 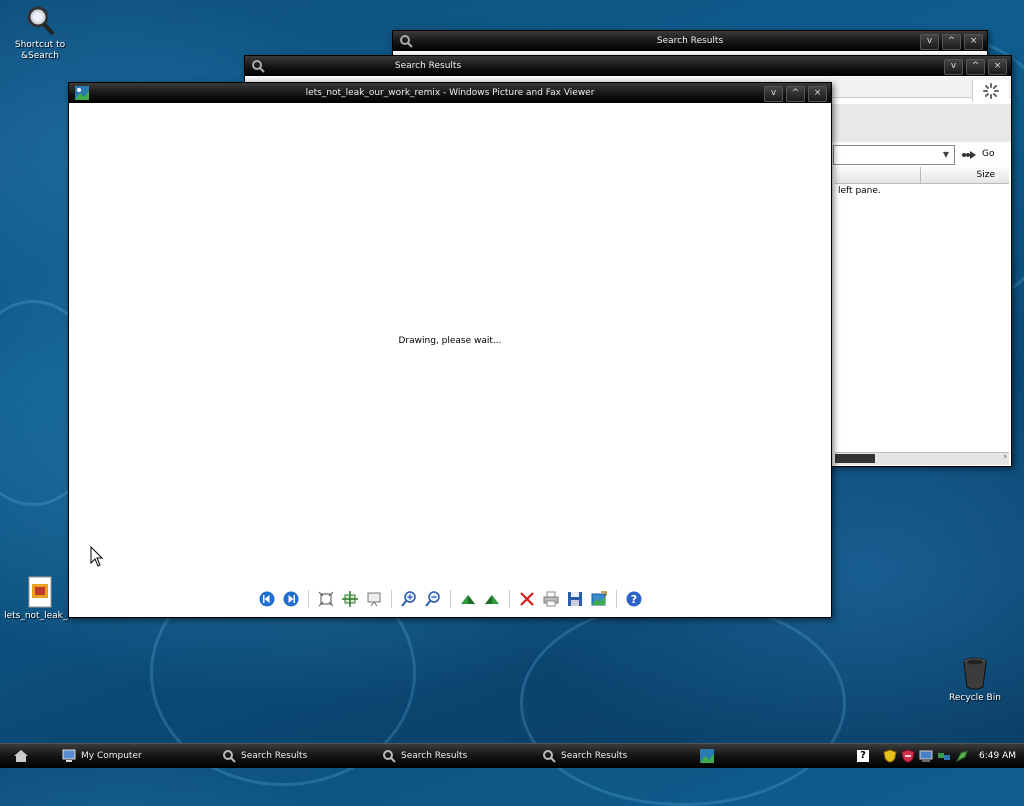 I want to click on clock: 6:49 AM, so click(x=997, y=756).